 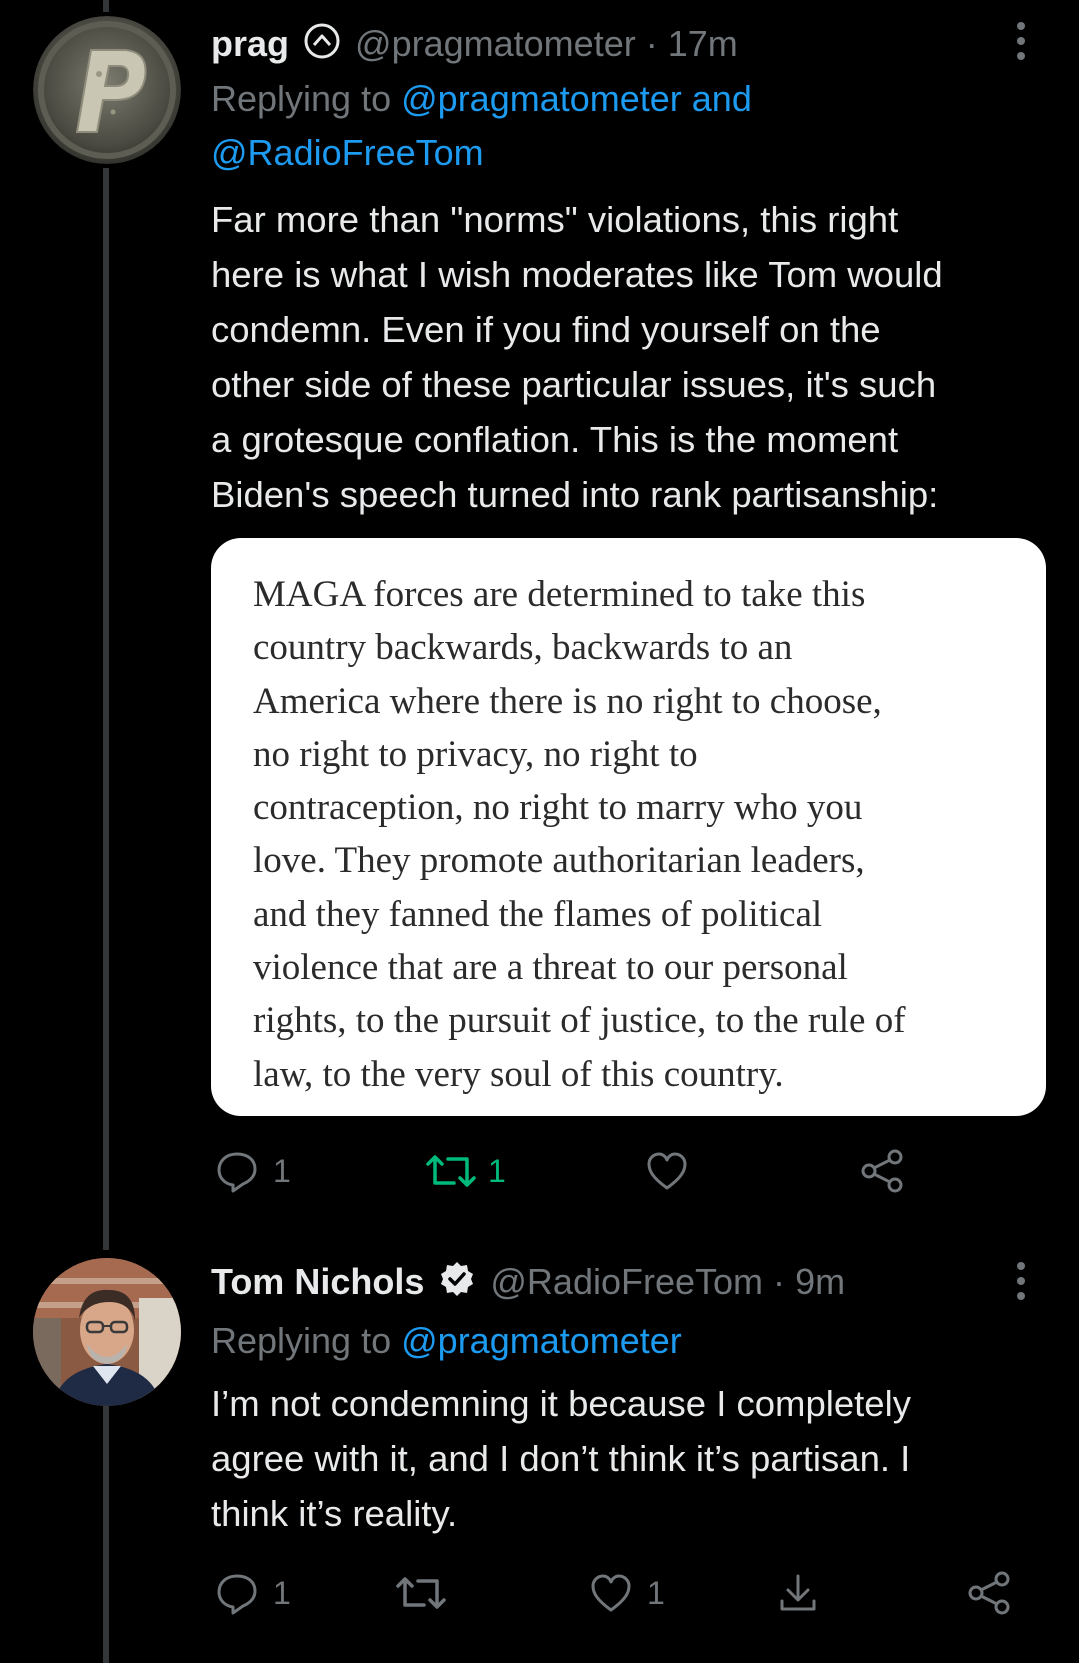 I want to click on tweet-header: Tom Nichols @RadioFreeTom · 9m, so click(x=528, y=1284).